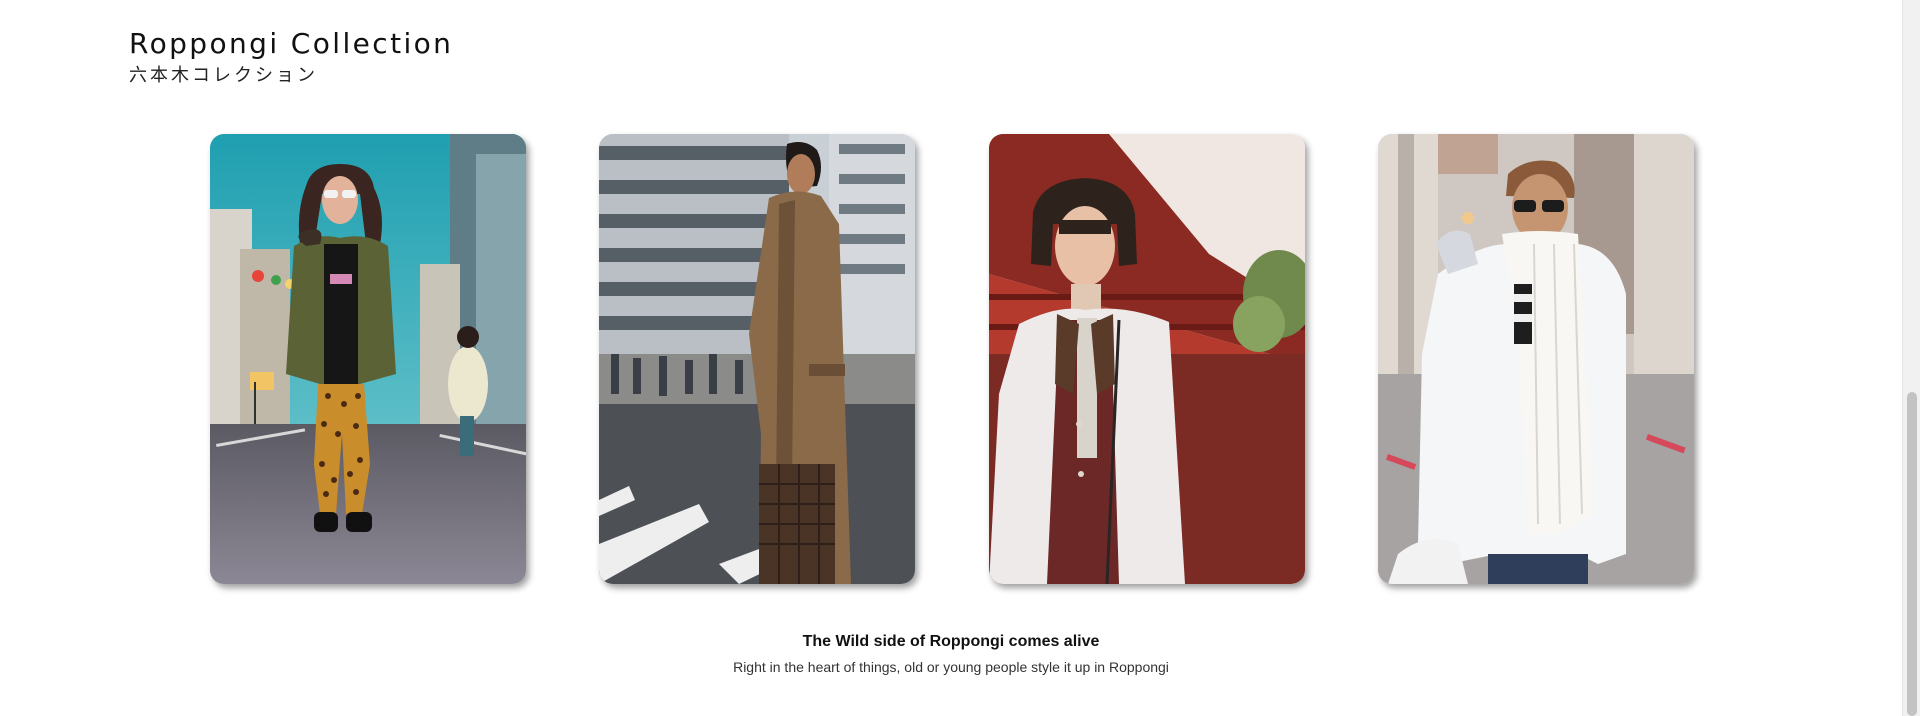  I want to click on scrollbar-thumb, so click(1912, 554).